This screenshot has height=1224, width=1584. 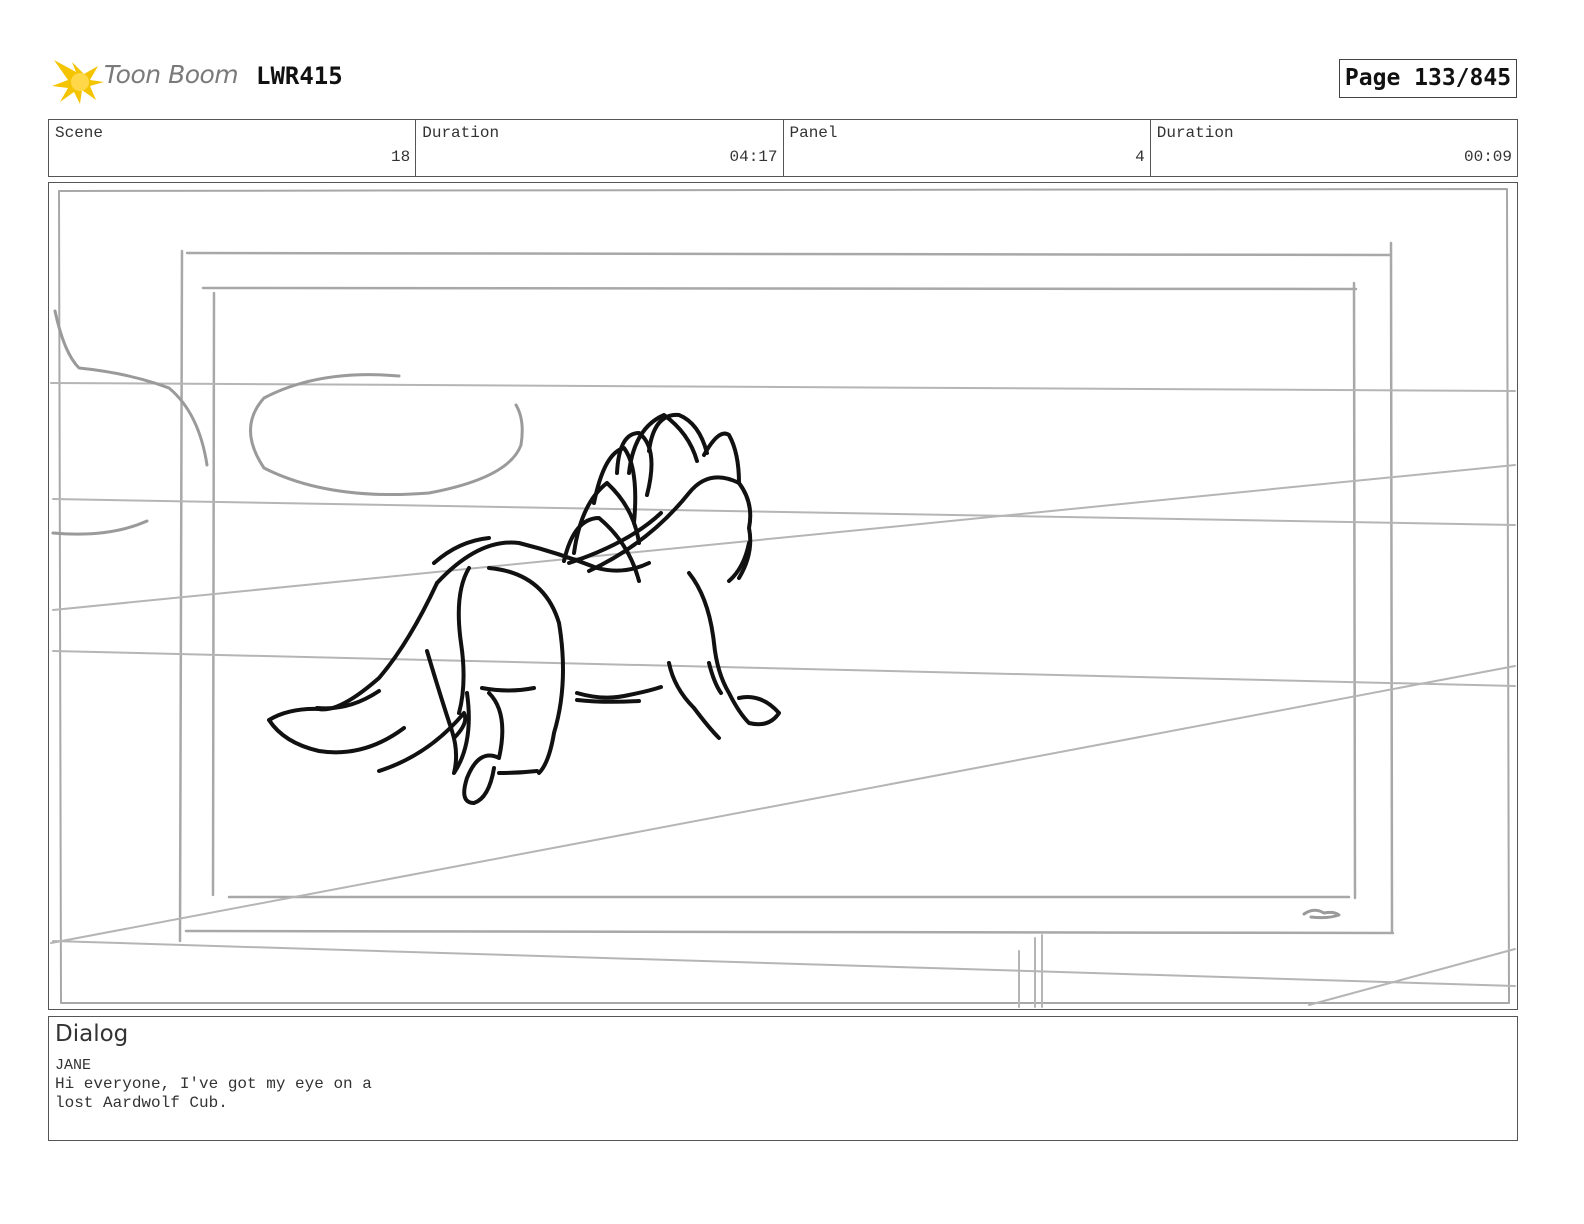 What do you see at coordinates (1195, 133) in the screenshot?
I see `panel-duration-label: Duration` at bounding box center [1195, 133].